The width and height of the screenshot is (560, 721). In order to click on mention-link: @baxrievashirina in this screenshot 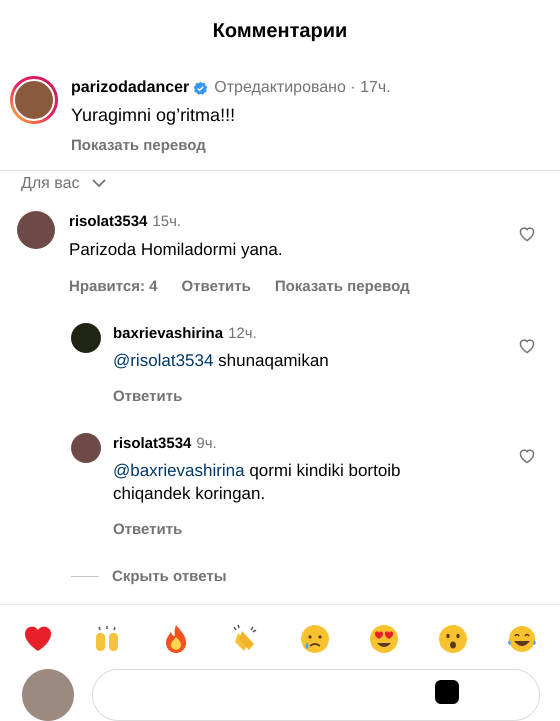, I will do `click(179, 470)`.